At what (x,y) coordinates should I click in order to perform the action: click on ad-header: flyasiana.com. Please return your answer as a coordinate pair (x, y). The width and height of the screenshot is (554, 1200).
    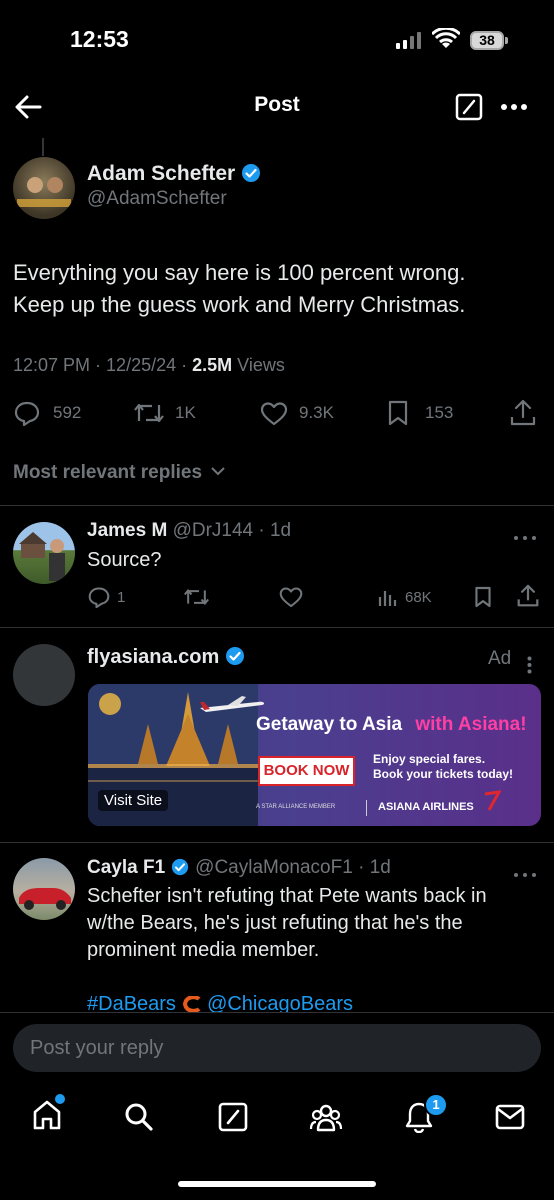
    Looking at the image, I should click on (166, 659).